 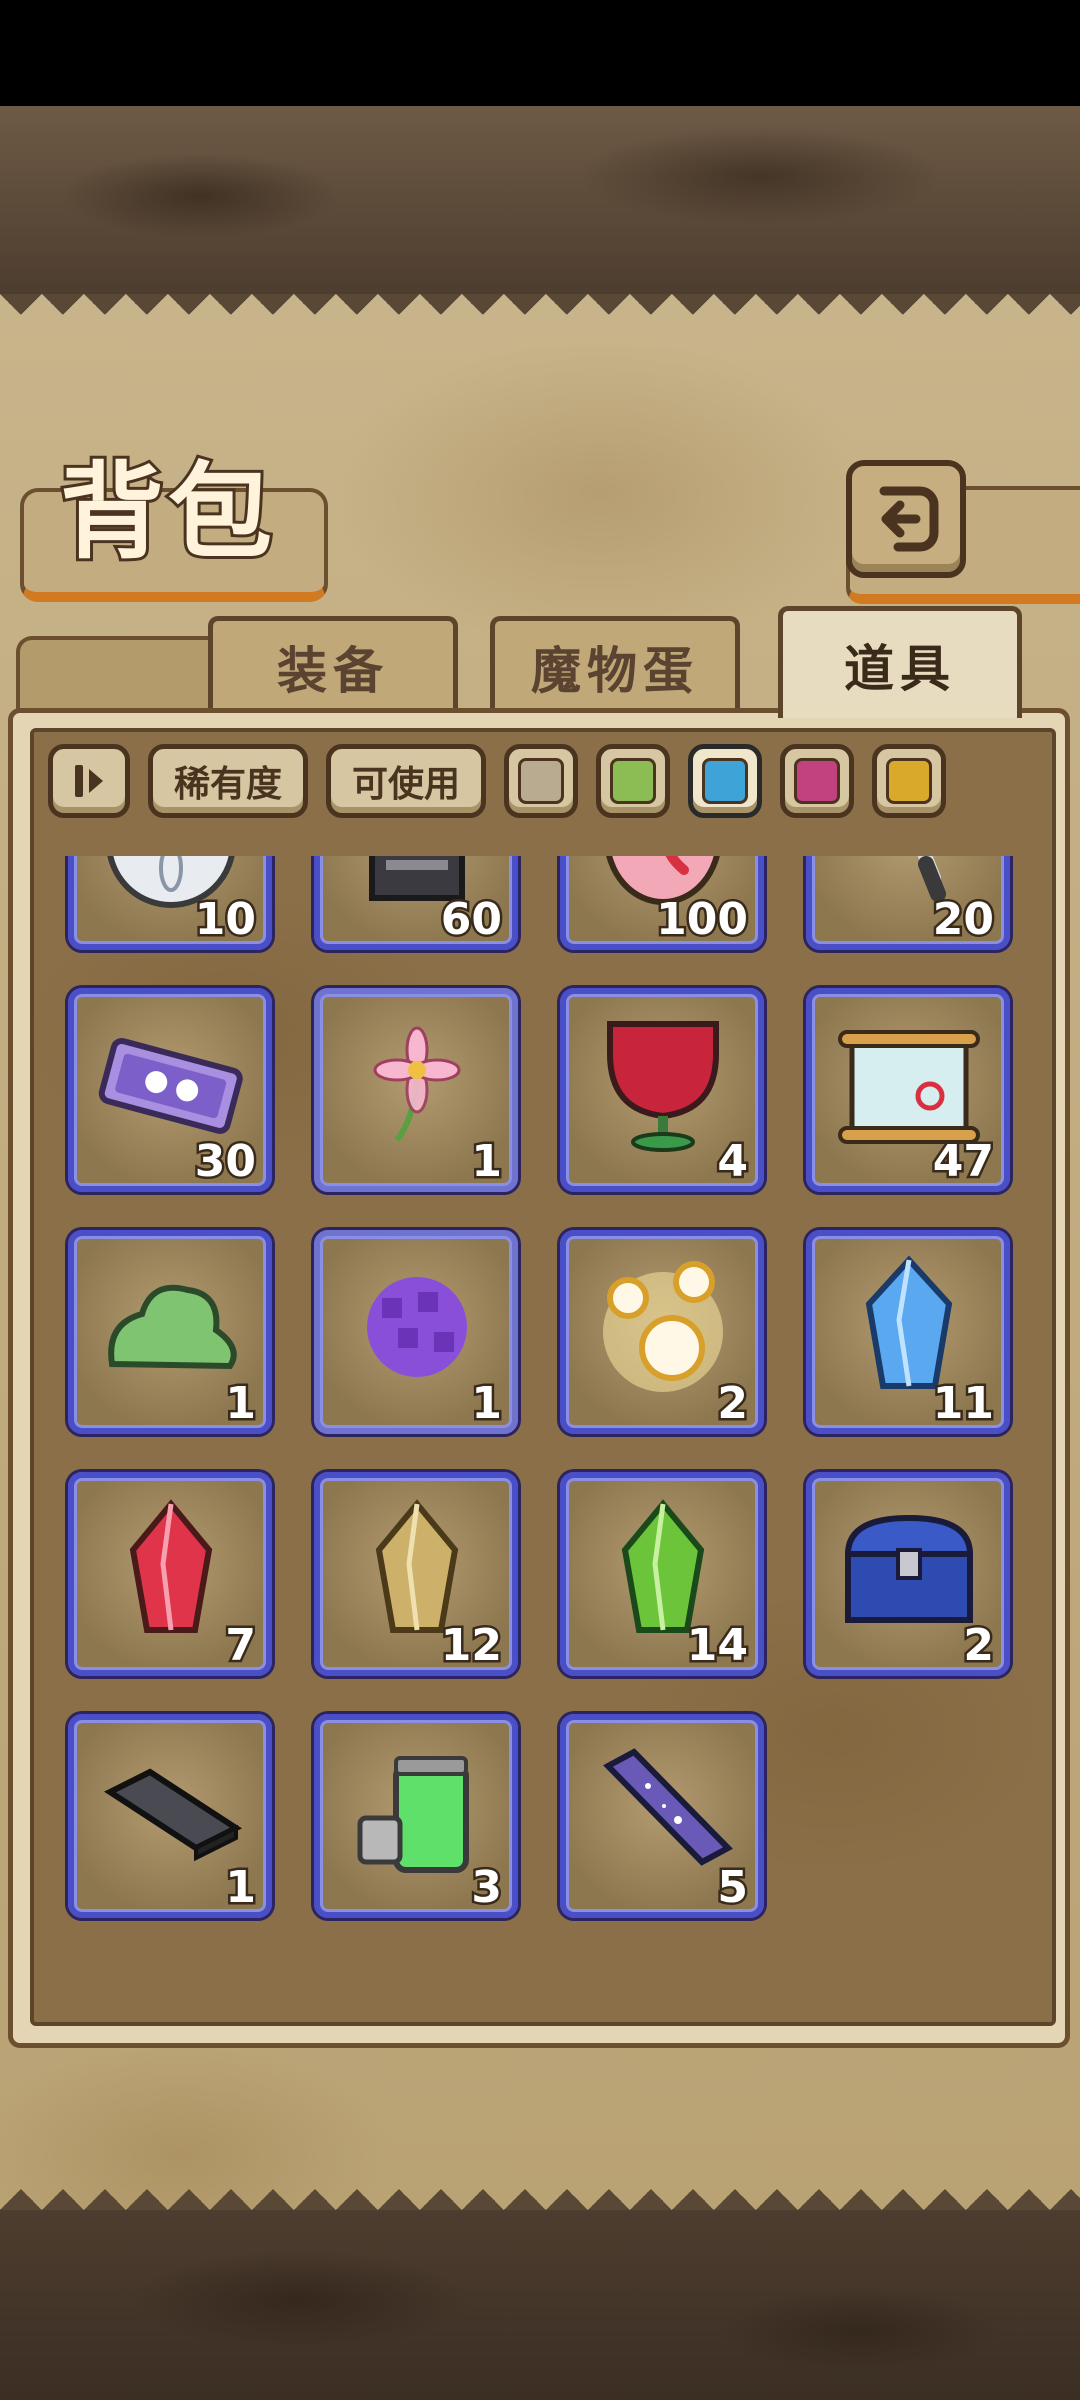 I want to click on usable-filter-button: 可使用, so click(x=406, y=781).